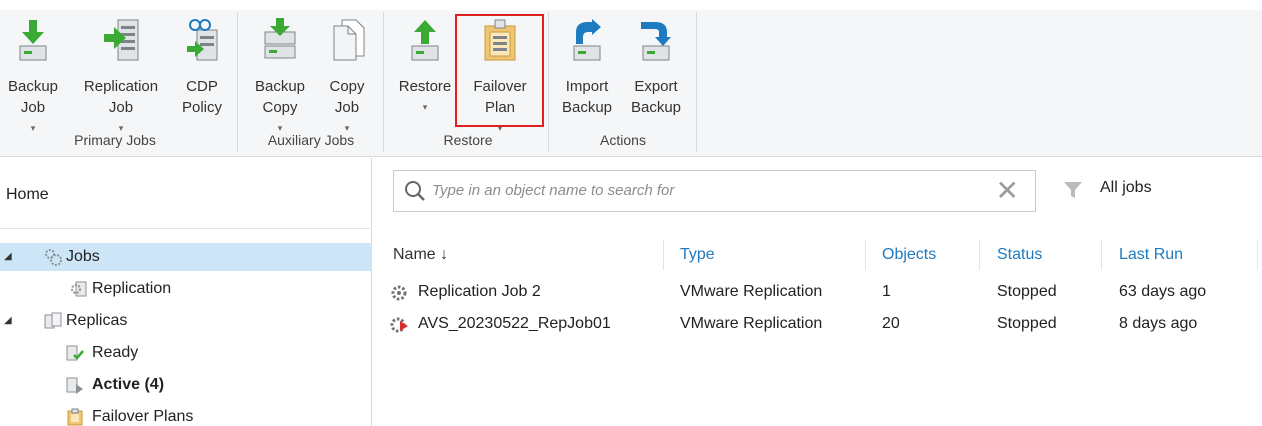  Describe the element at coordinates (83, 256) in the screenshot. I see `tree-item-label: Jobs` at that location.